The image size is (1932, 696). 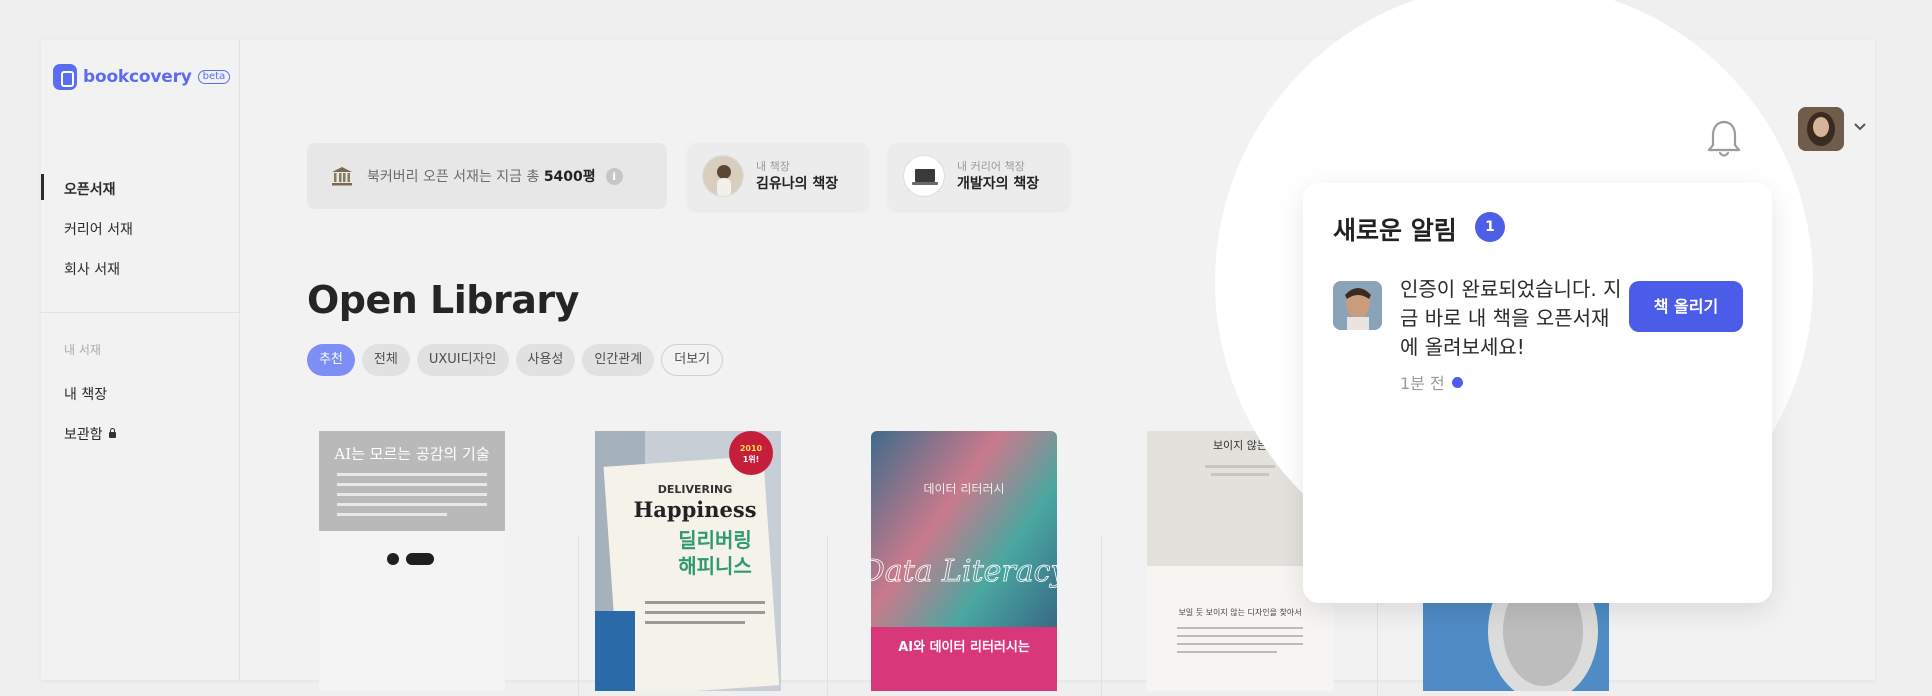 What do you see at coordinates (412, 561) in the screenshot?
I see `book-cover: AI는 모르는 공감의 기술` at bounding box center [412, 561].